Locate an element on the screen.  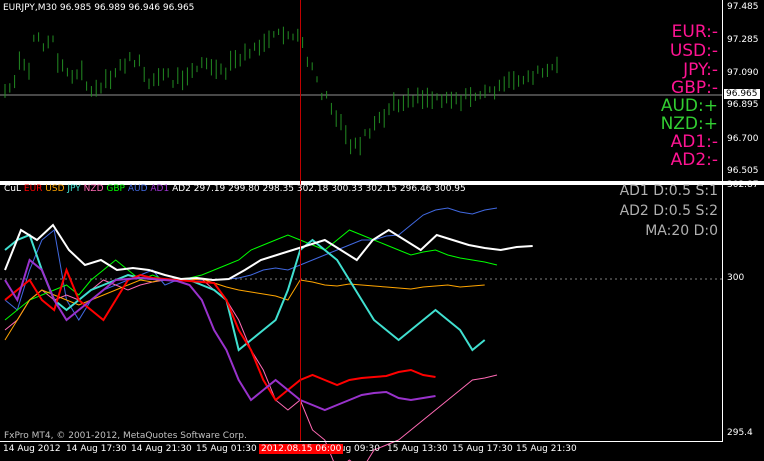
crosshair-line is located at coordinates (300, 220).